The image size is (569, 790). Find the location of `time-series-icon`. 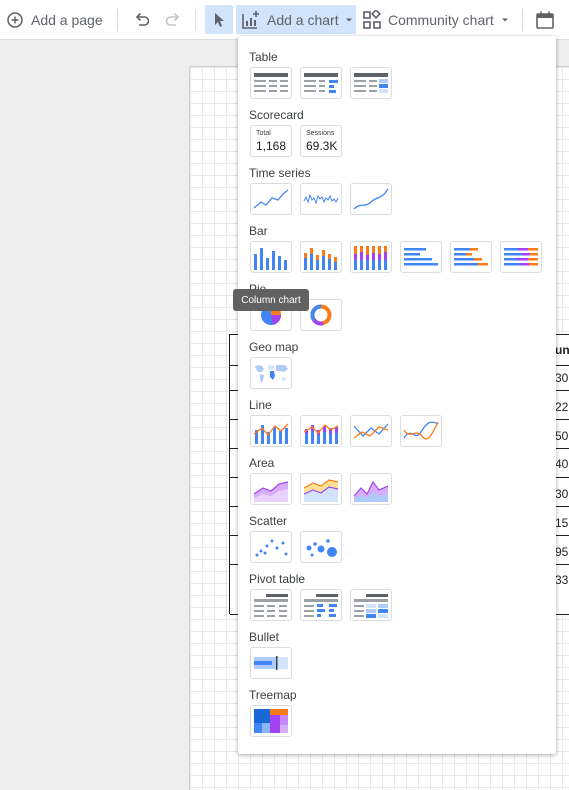

time-series-icon is located at coordinates (271, 199).